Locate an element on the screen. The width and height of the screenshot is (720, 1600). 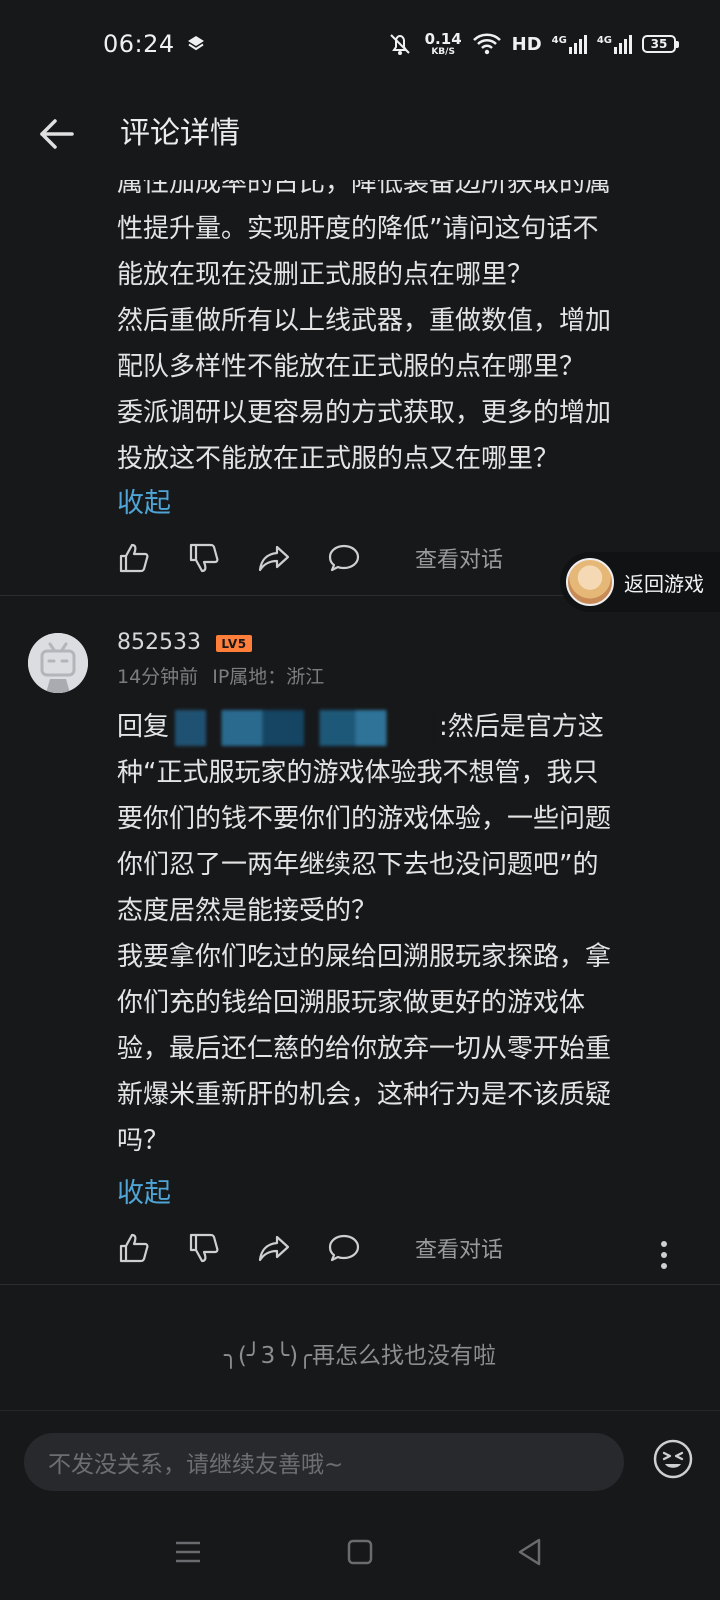
comment-bar: 不发没关系，请继续友善哦~ is located at coordinates (360, 1460).